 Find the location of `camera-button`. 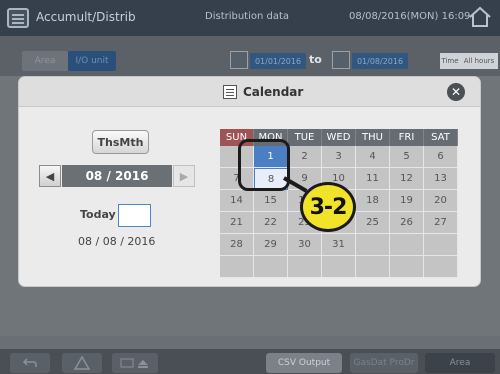

camera-button is located at coordinates (135, 363).